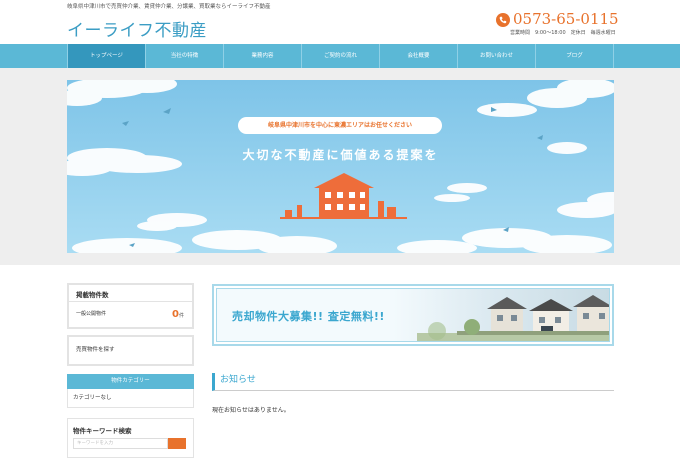 This screenshot has height=458, width=680. I want to click on keyword-search-box: 物件キーワード検索 キーワードを入力, so click(130, 438).